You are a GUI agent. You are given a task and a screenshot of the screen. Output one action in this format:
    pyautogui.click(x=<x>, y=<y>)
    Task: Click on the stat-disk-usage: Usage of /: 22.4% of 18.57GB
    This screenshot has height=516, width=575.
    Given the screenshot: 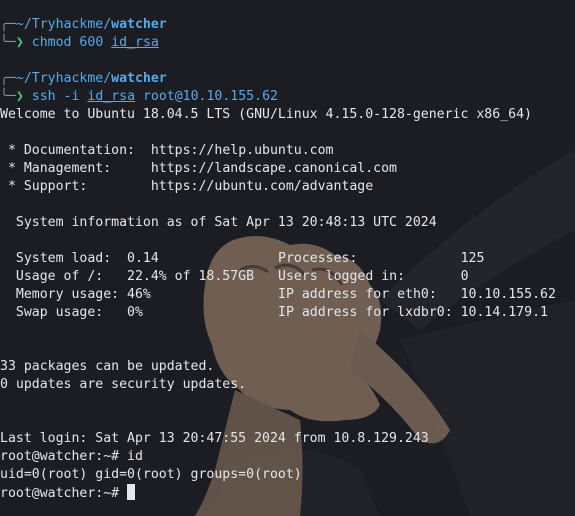 What is the action you would take?
    pyautogui.click(x=127, y=276)
    